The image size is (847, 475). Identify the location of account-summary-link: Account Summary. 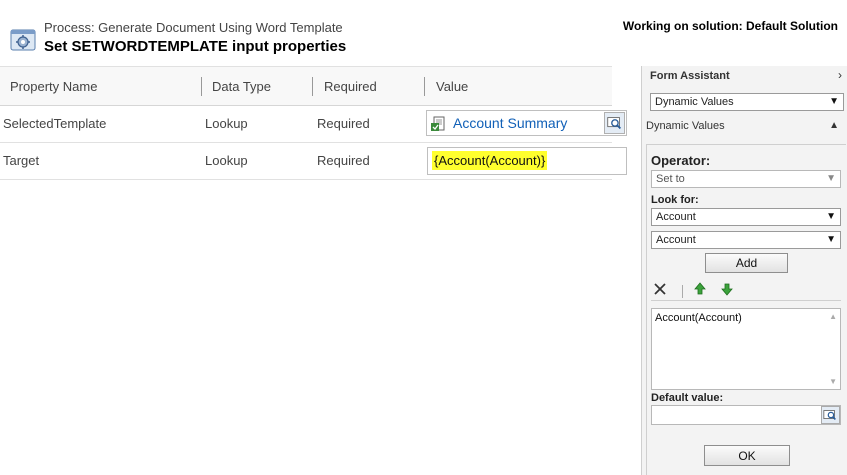
(510, 123).